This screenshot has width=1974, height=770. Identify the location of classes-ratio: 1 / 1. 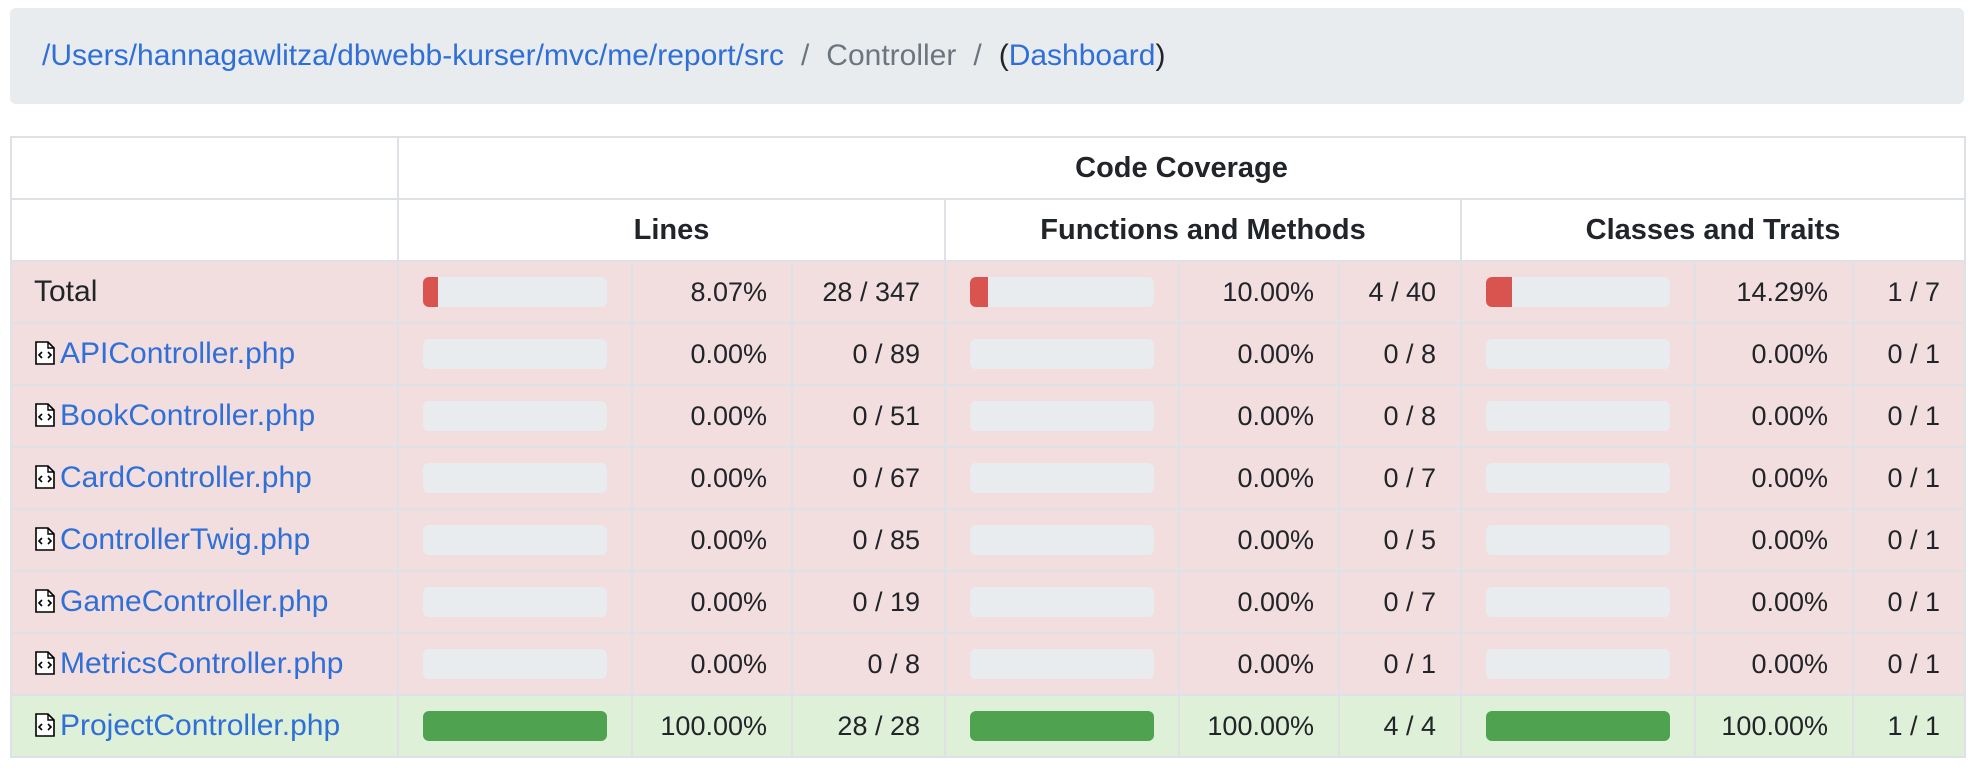
(1909, 726).